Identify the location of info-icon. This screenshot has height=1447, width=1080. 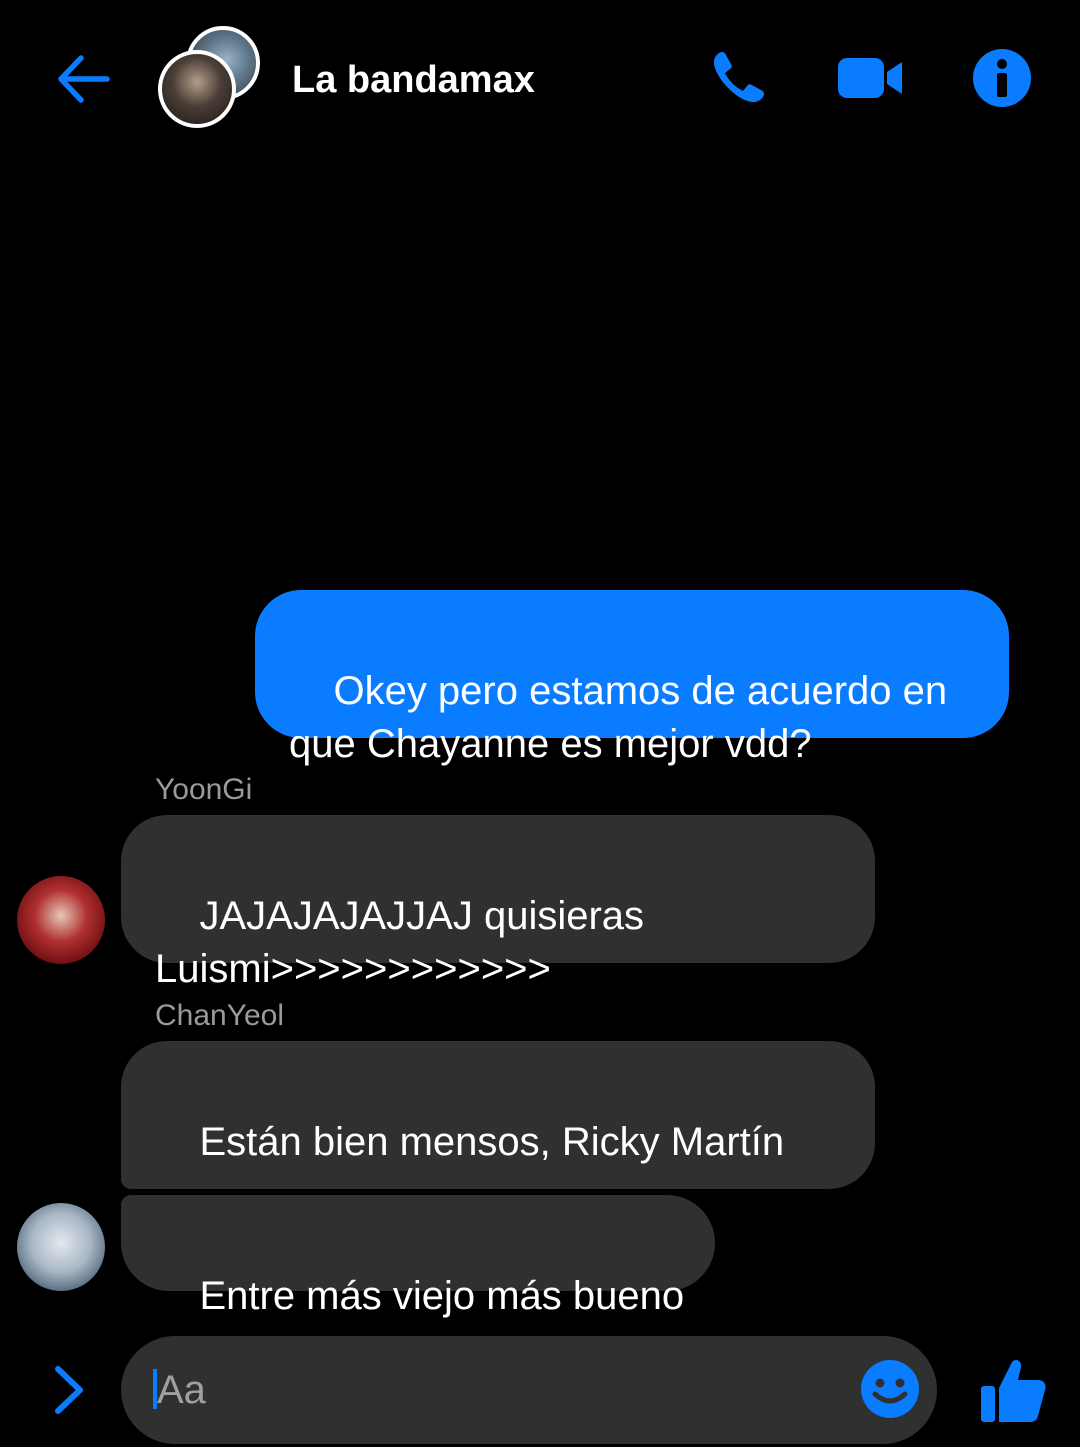
(1002, 78).